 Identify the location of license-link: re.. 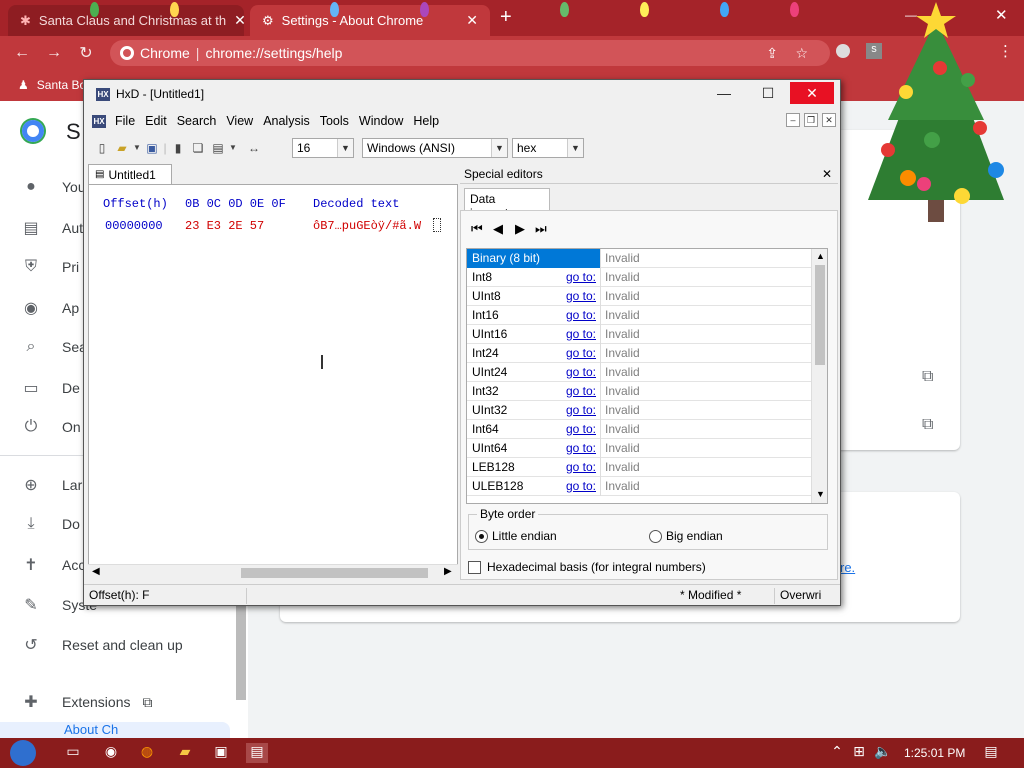
(847, 567).